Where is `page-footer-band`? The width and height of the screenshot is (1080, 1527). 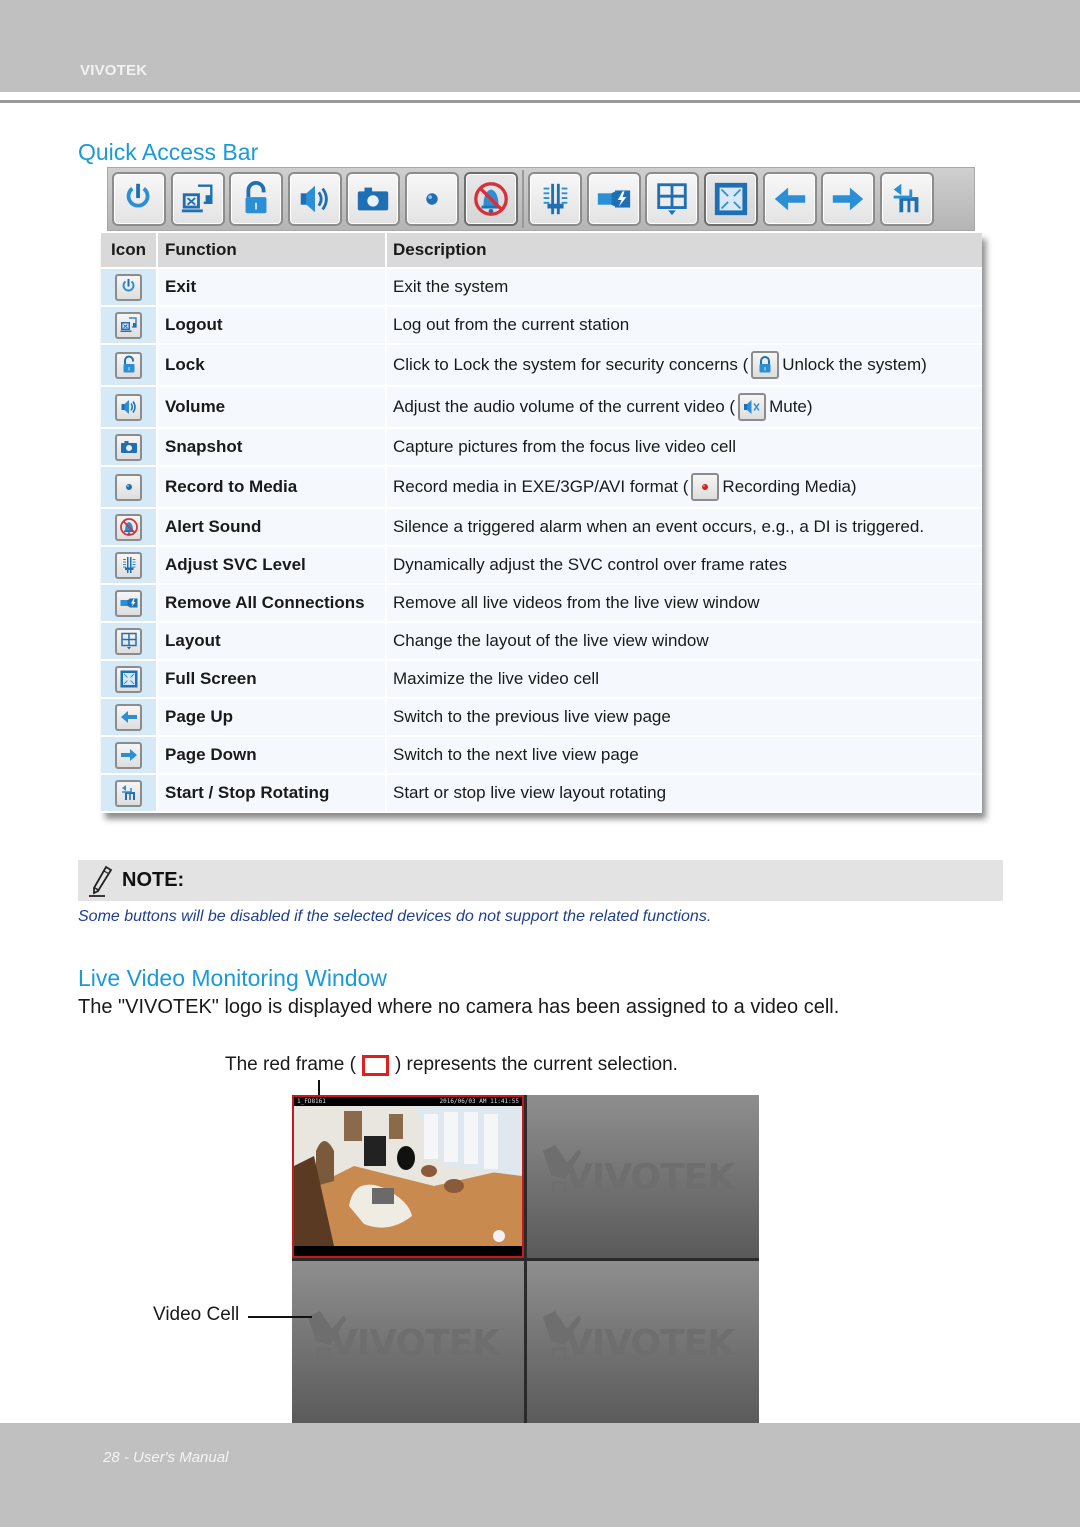
page-footer-band is located at coordinates (540, 1475).